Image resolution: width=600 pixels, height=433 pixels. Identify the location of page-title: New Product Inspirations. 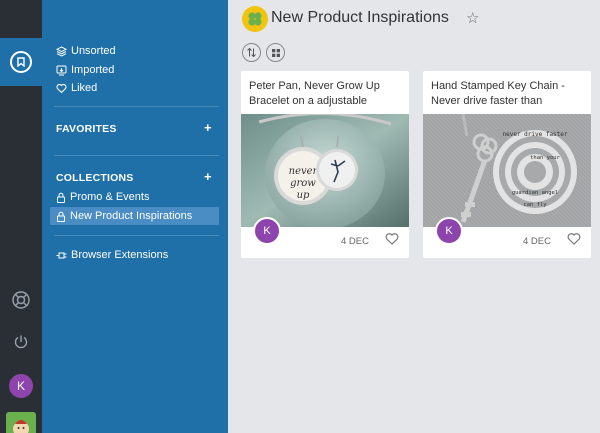
(360, 17).